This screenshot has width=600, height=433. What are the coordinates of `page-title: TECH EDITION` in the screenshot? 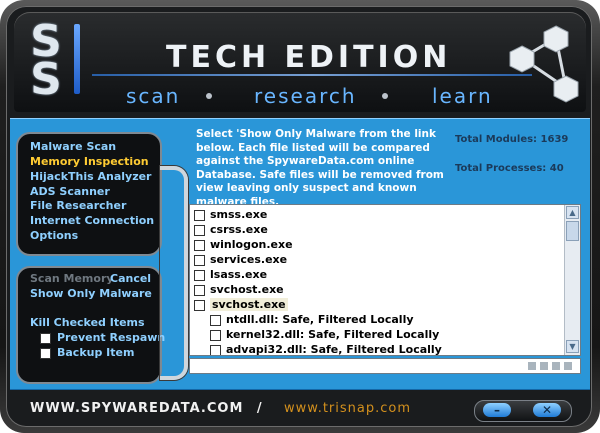 It's located at (309, 57).